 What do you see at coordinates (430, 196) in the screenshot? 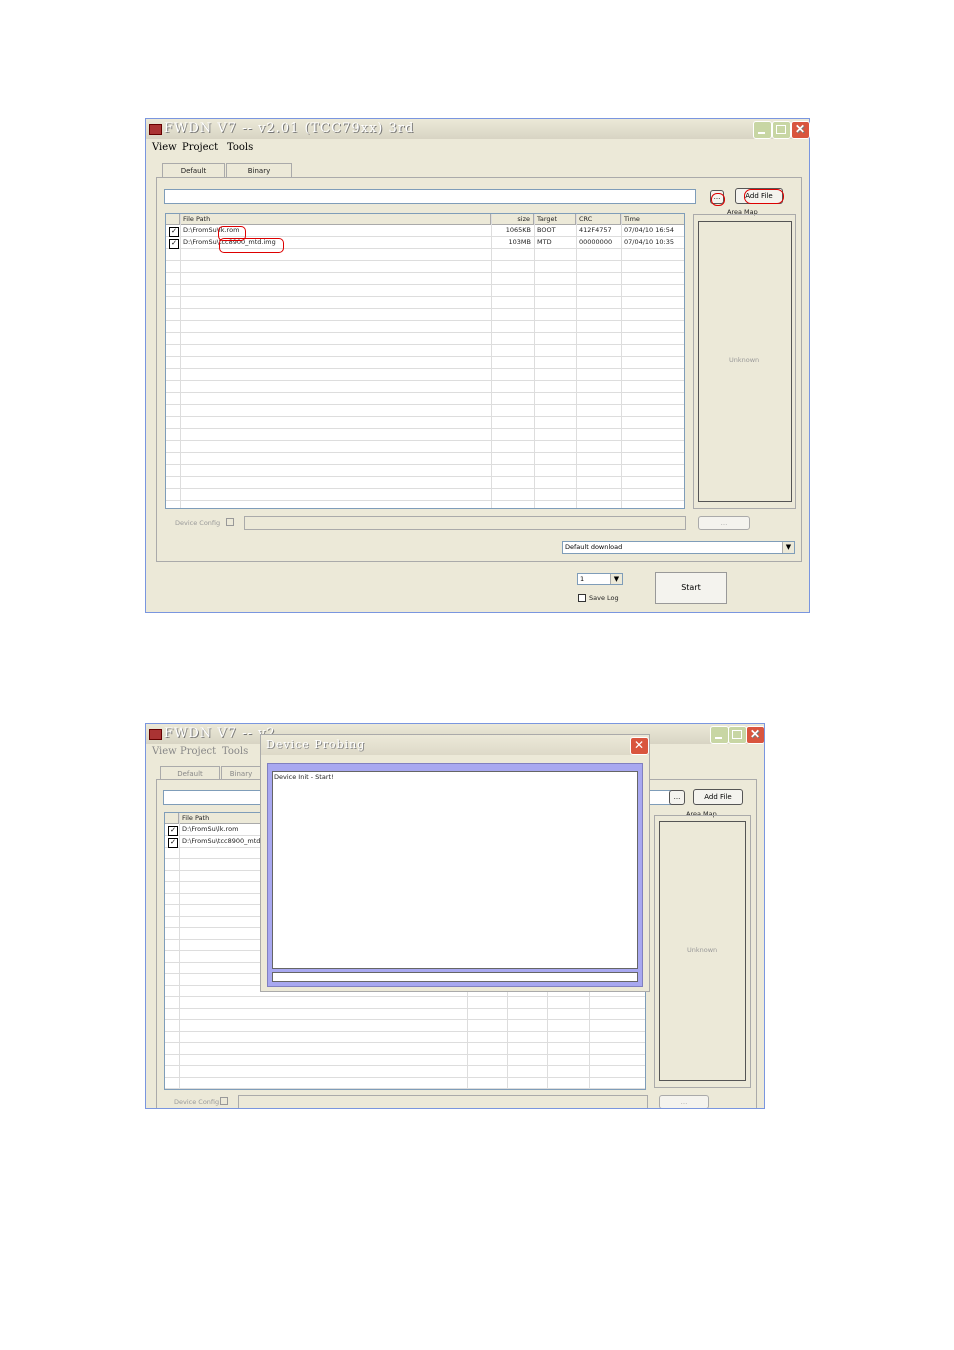
I see `file-path-input` at bounding box center [430, 196].